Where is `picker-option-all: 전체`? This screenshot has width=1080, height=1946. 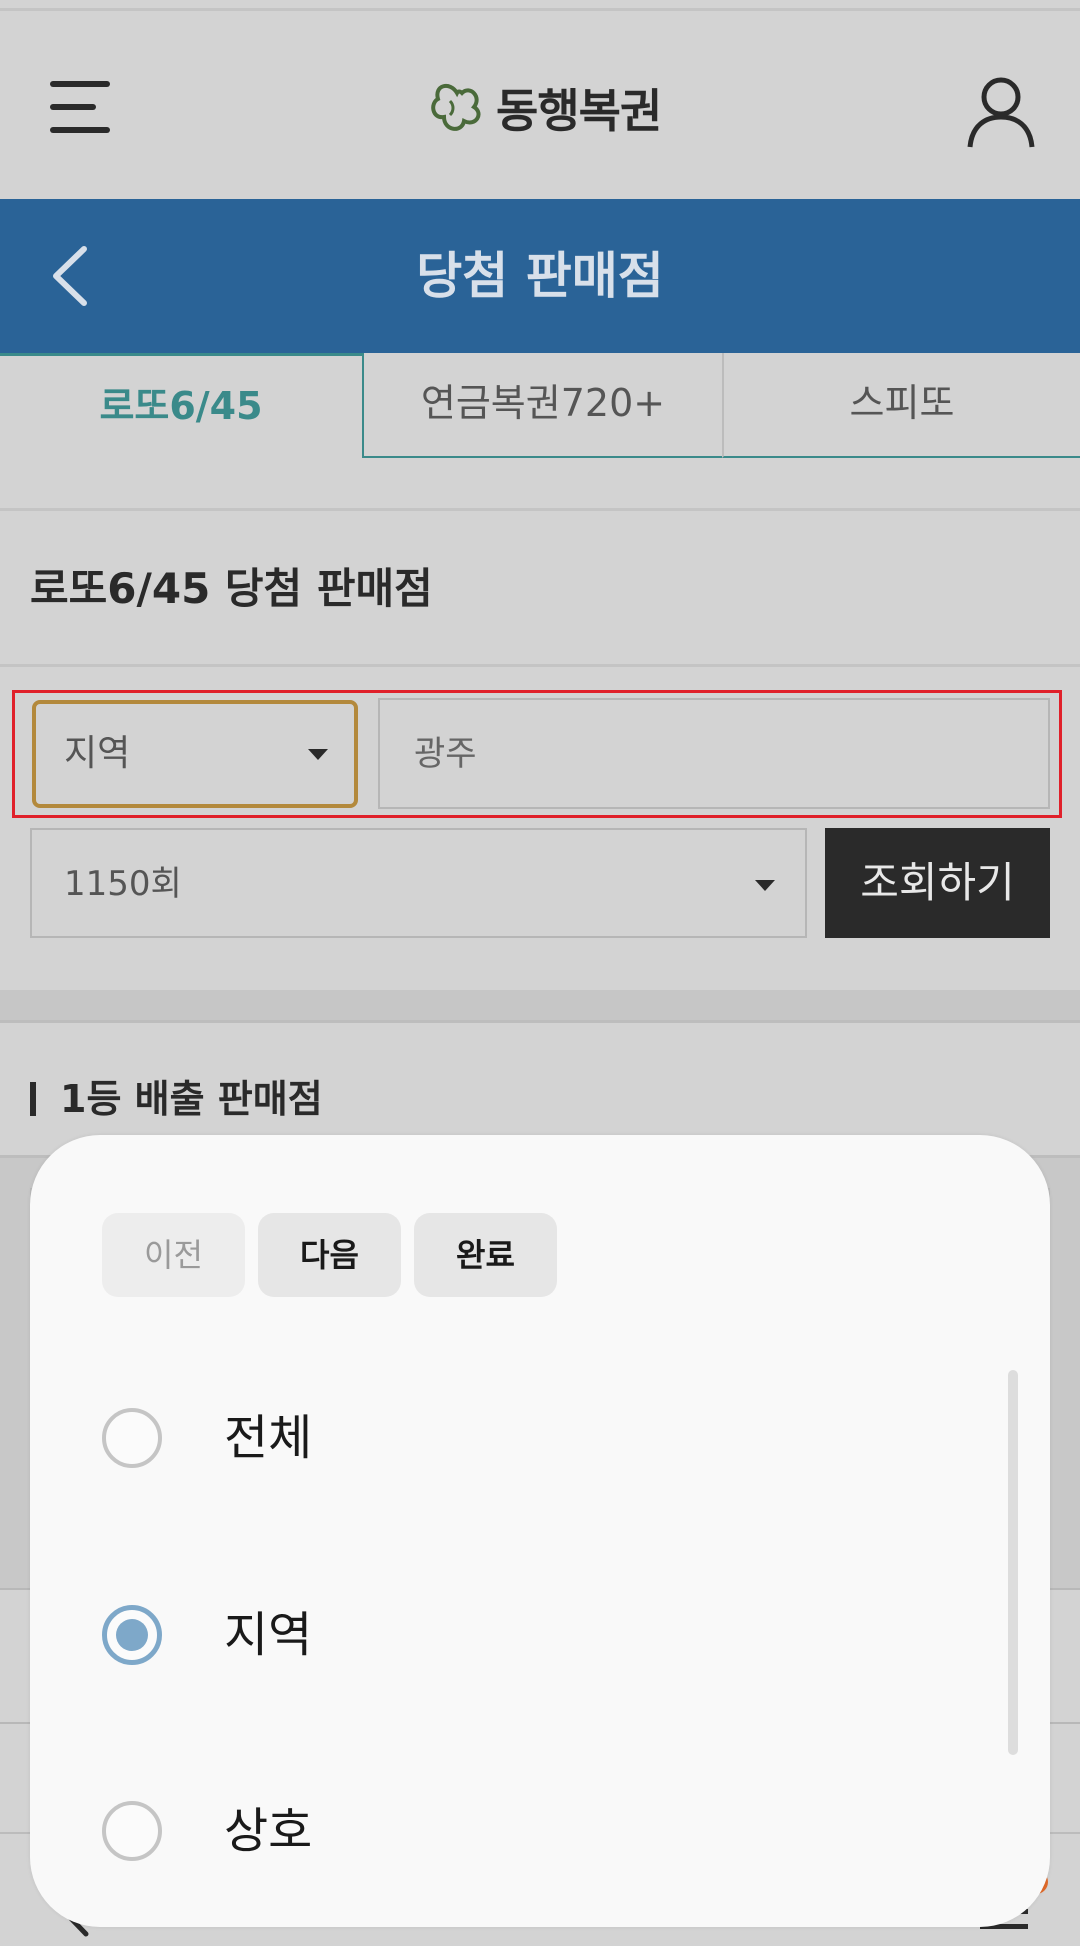 picker-option-all: 전체 is located at coordinates (542, 1438).